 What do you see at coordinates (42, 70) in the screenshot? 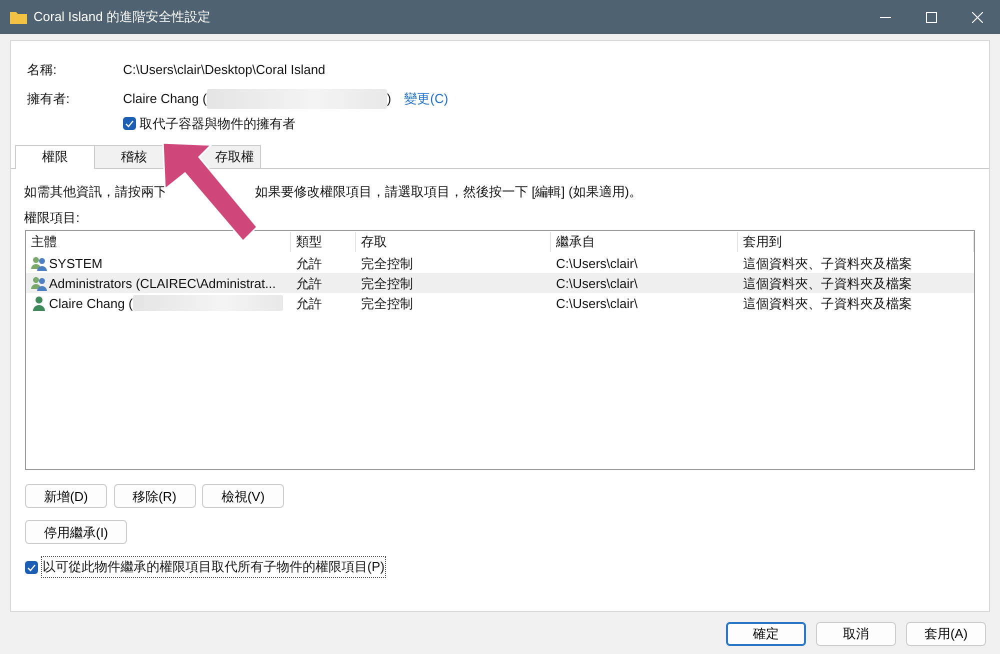
I see `name-label: 名稱:` at bounding box center [42, 70].